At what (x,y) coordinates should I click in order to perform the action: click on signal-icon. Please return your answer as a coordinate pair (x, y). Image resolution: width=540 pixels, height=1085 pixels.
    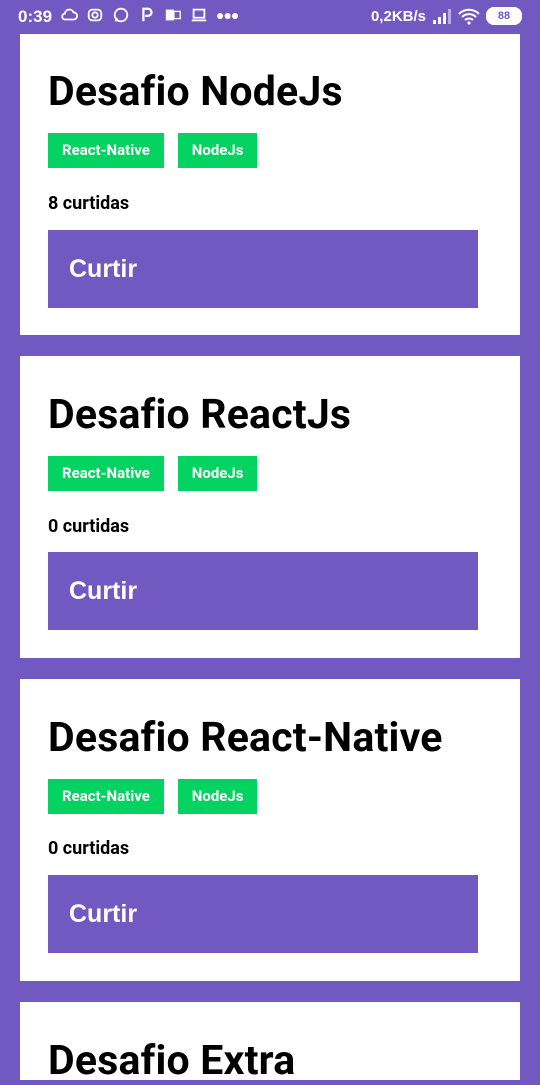
    Looking at the image, I should click on (442, 16).